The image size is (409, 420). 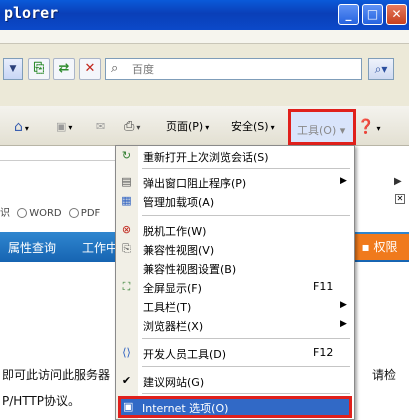 I want to click on menu-item-manage-addons: ▦ 管理加载项(A), so click(x=235, y=201).